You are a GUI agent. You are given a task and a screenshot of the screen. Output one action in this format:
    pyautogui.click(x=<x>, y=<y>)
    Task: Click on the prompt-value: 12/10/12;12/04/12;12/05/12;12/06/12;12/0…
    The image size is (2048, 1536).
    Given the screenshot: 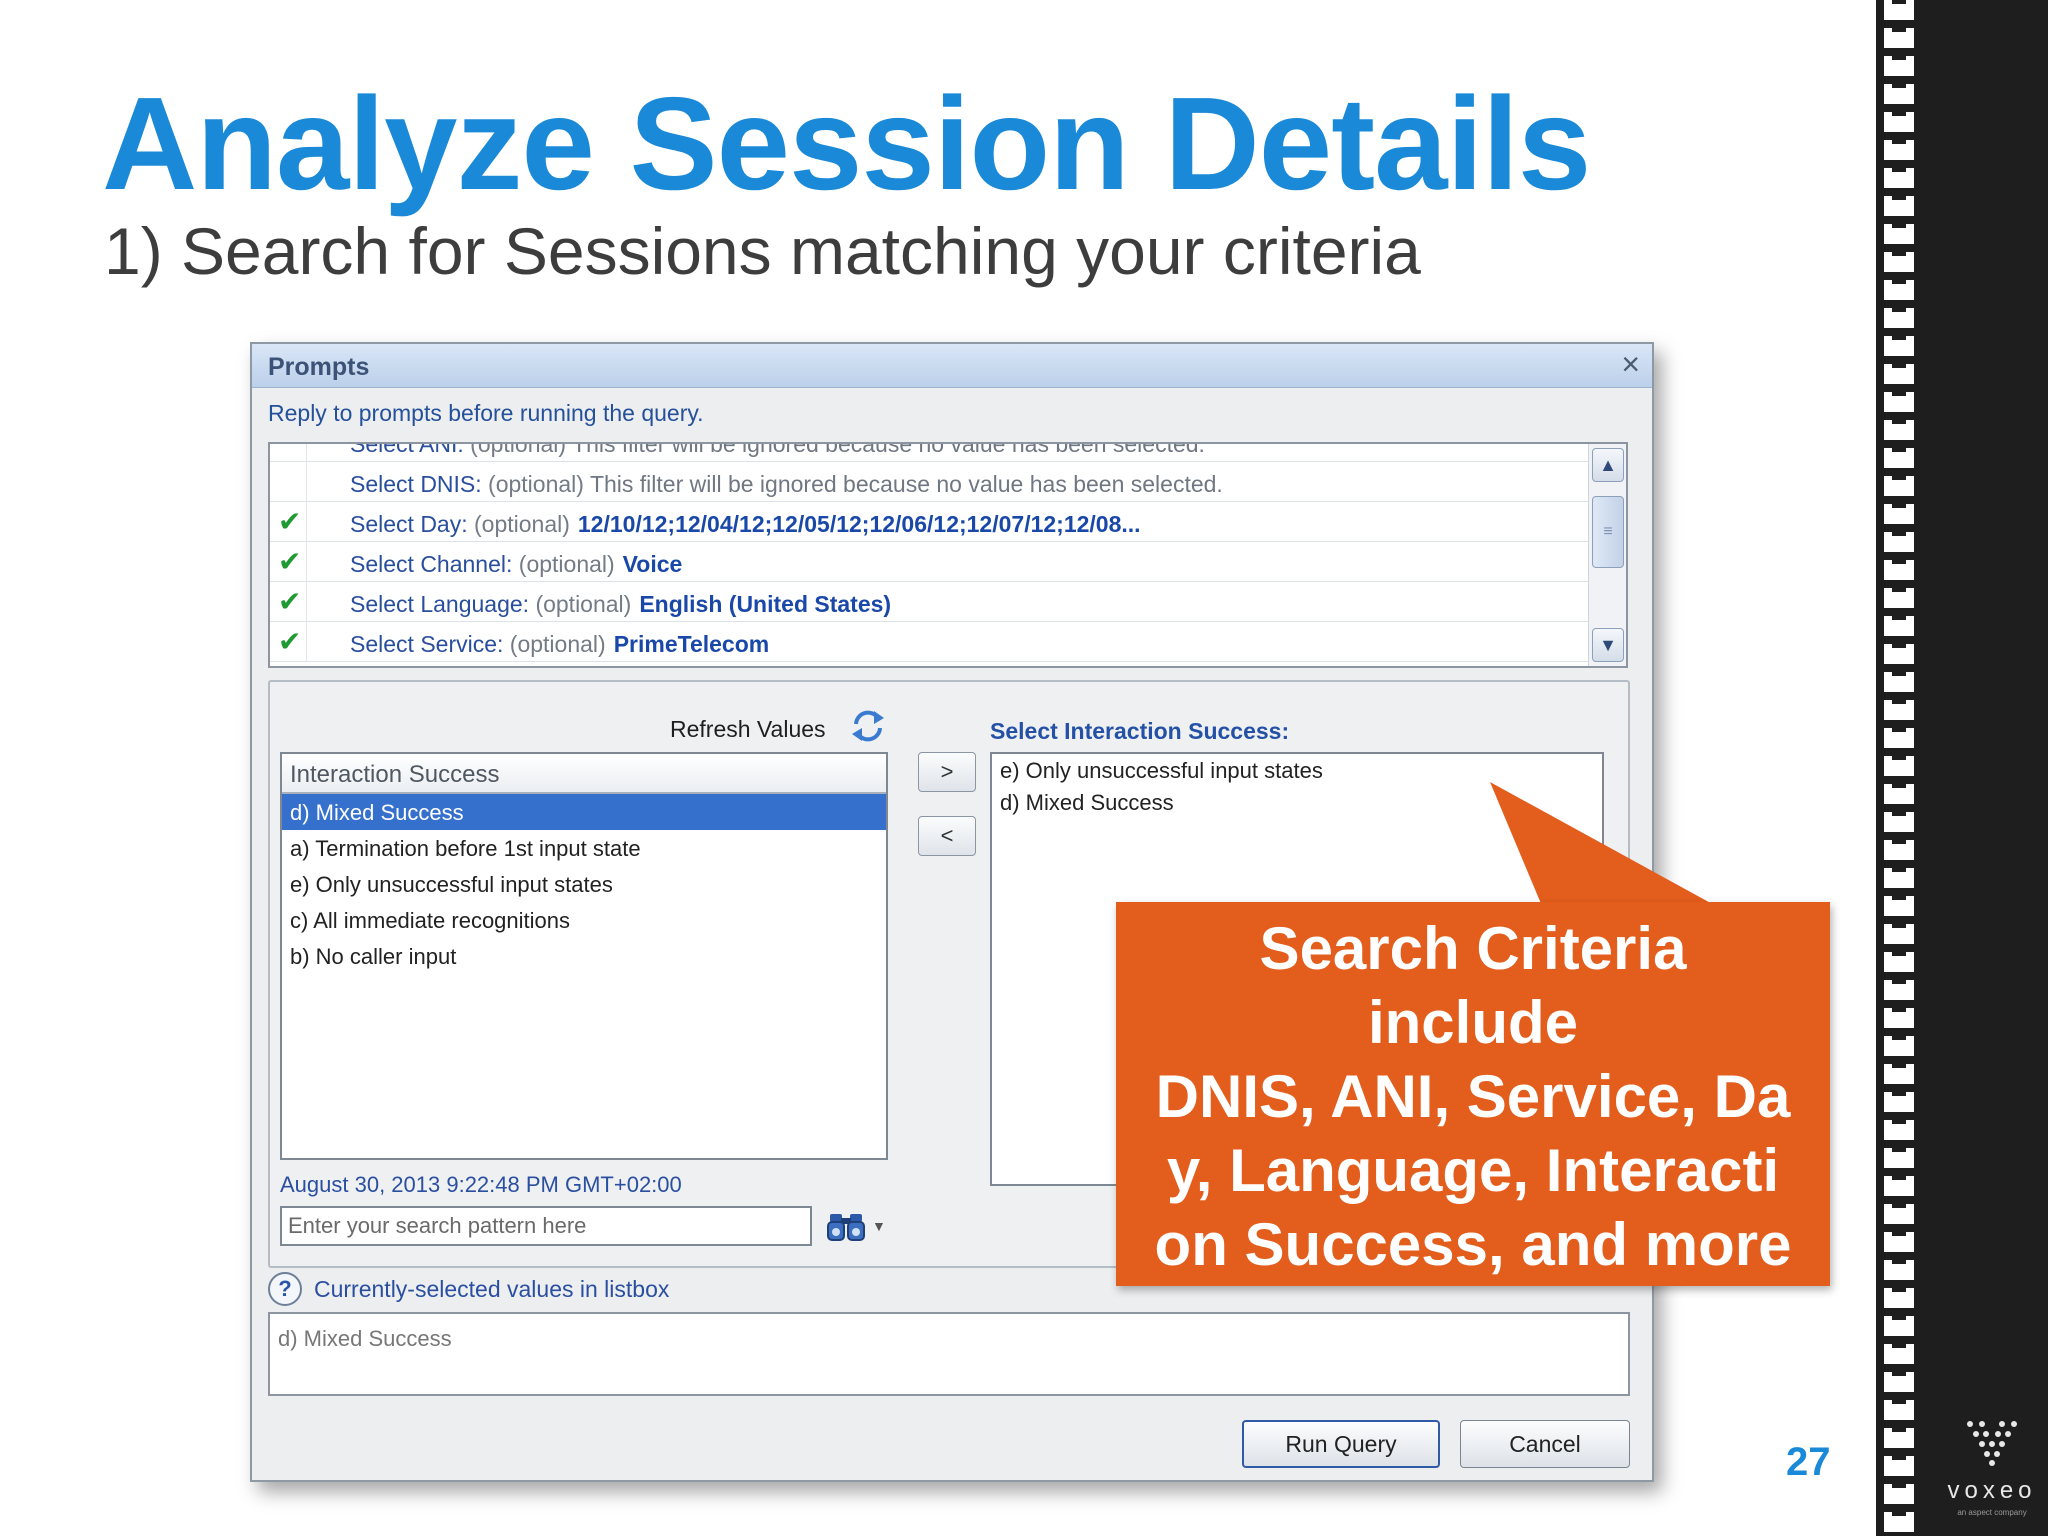 What is the action you would take?
    pyautogui.click(x=859, y=524)
    